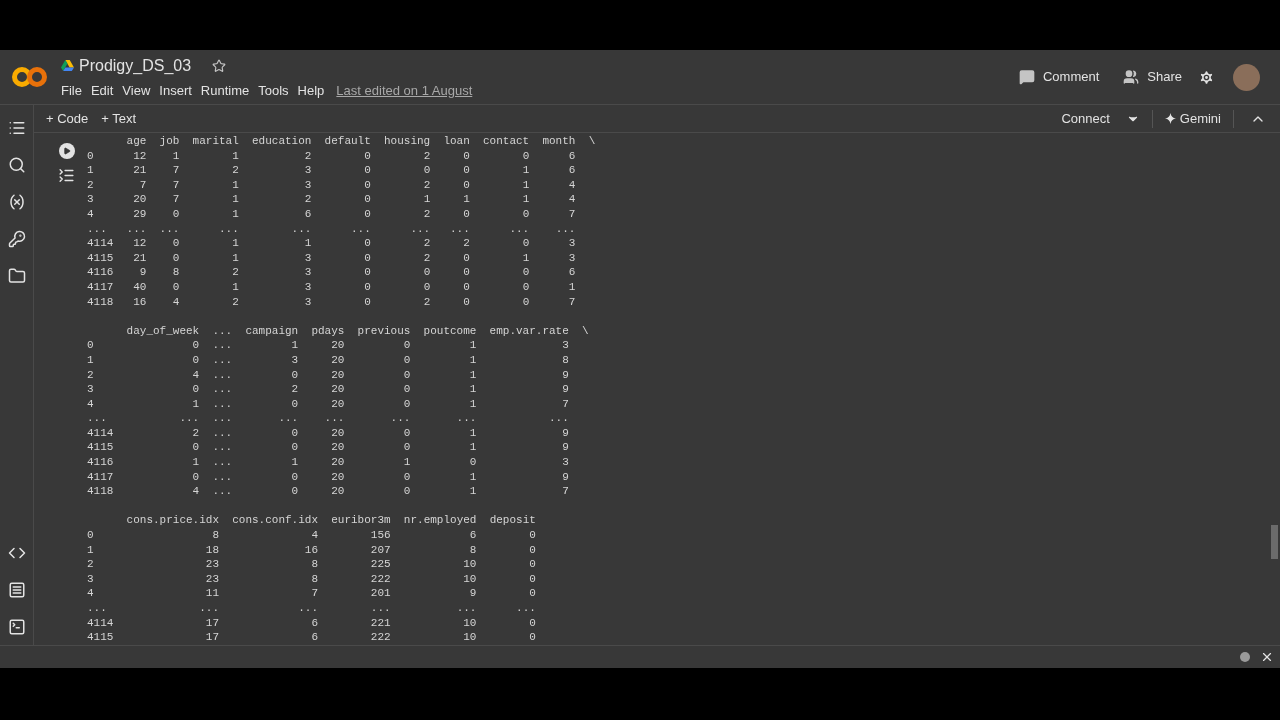  I want to click on row-index: 4117, so click(100, 286).